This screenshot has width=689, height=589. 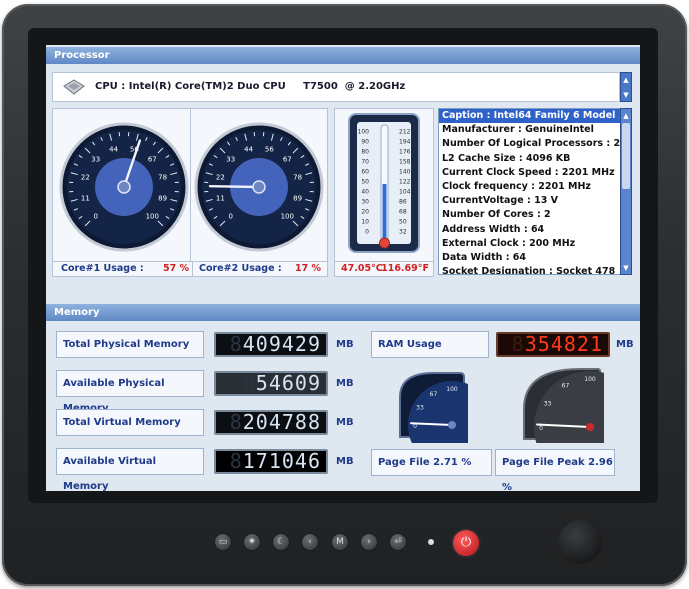 I want to click on total-virtual-memory-value: 204788, so click(x=281, y=422).